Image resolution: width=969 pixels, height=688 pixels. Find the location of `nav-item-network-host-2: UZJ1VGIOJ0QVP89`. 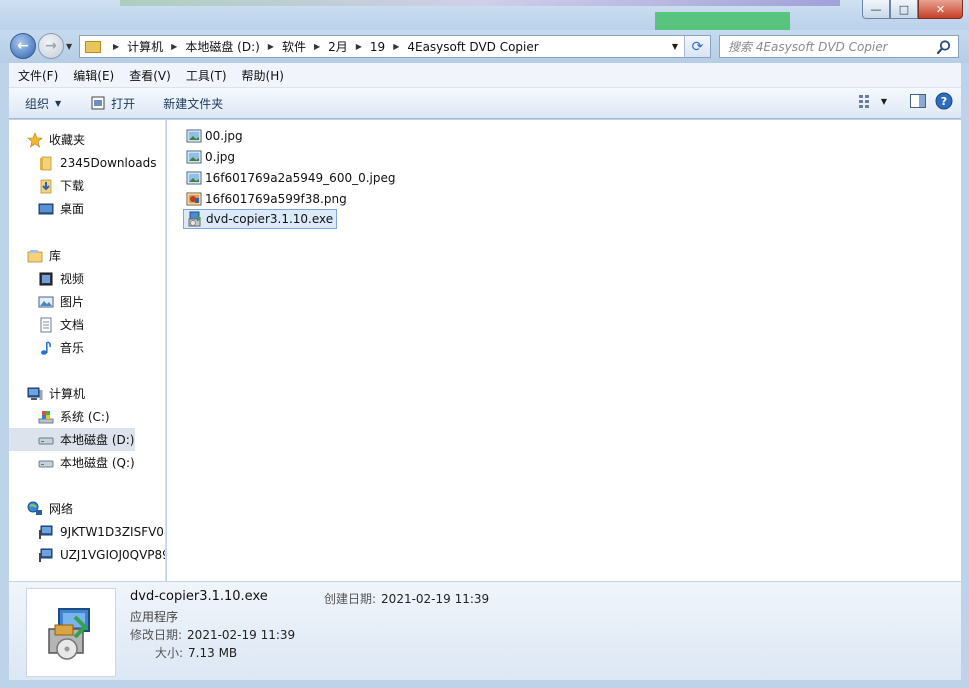

nav-item-network-host-2: UZJ1VGIOJ0QVP89 is located at coordinates (87, 554).